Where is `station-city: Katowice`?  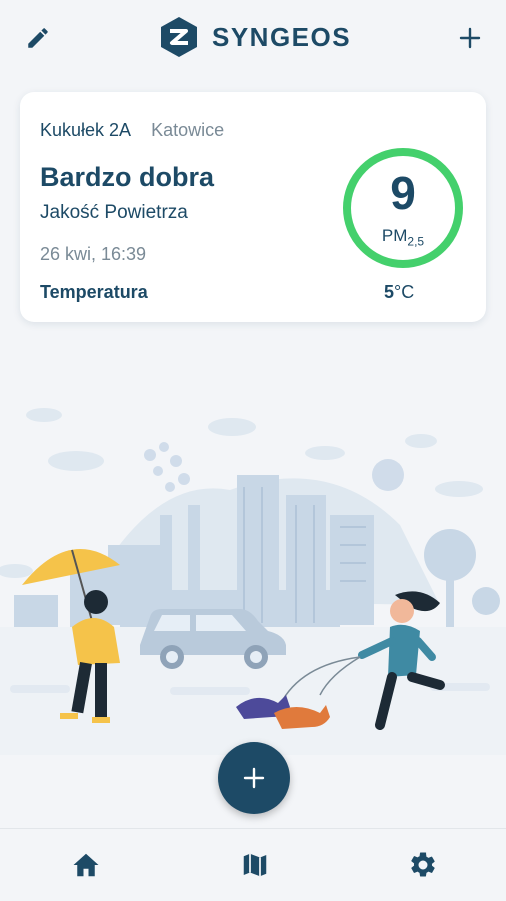
station-city: Katowice is located at coordinates (188, 130).